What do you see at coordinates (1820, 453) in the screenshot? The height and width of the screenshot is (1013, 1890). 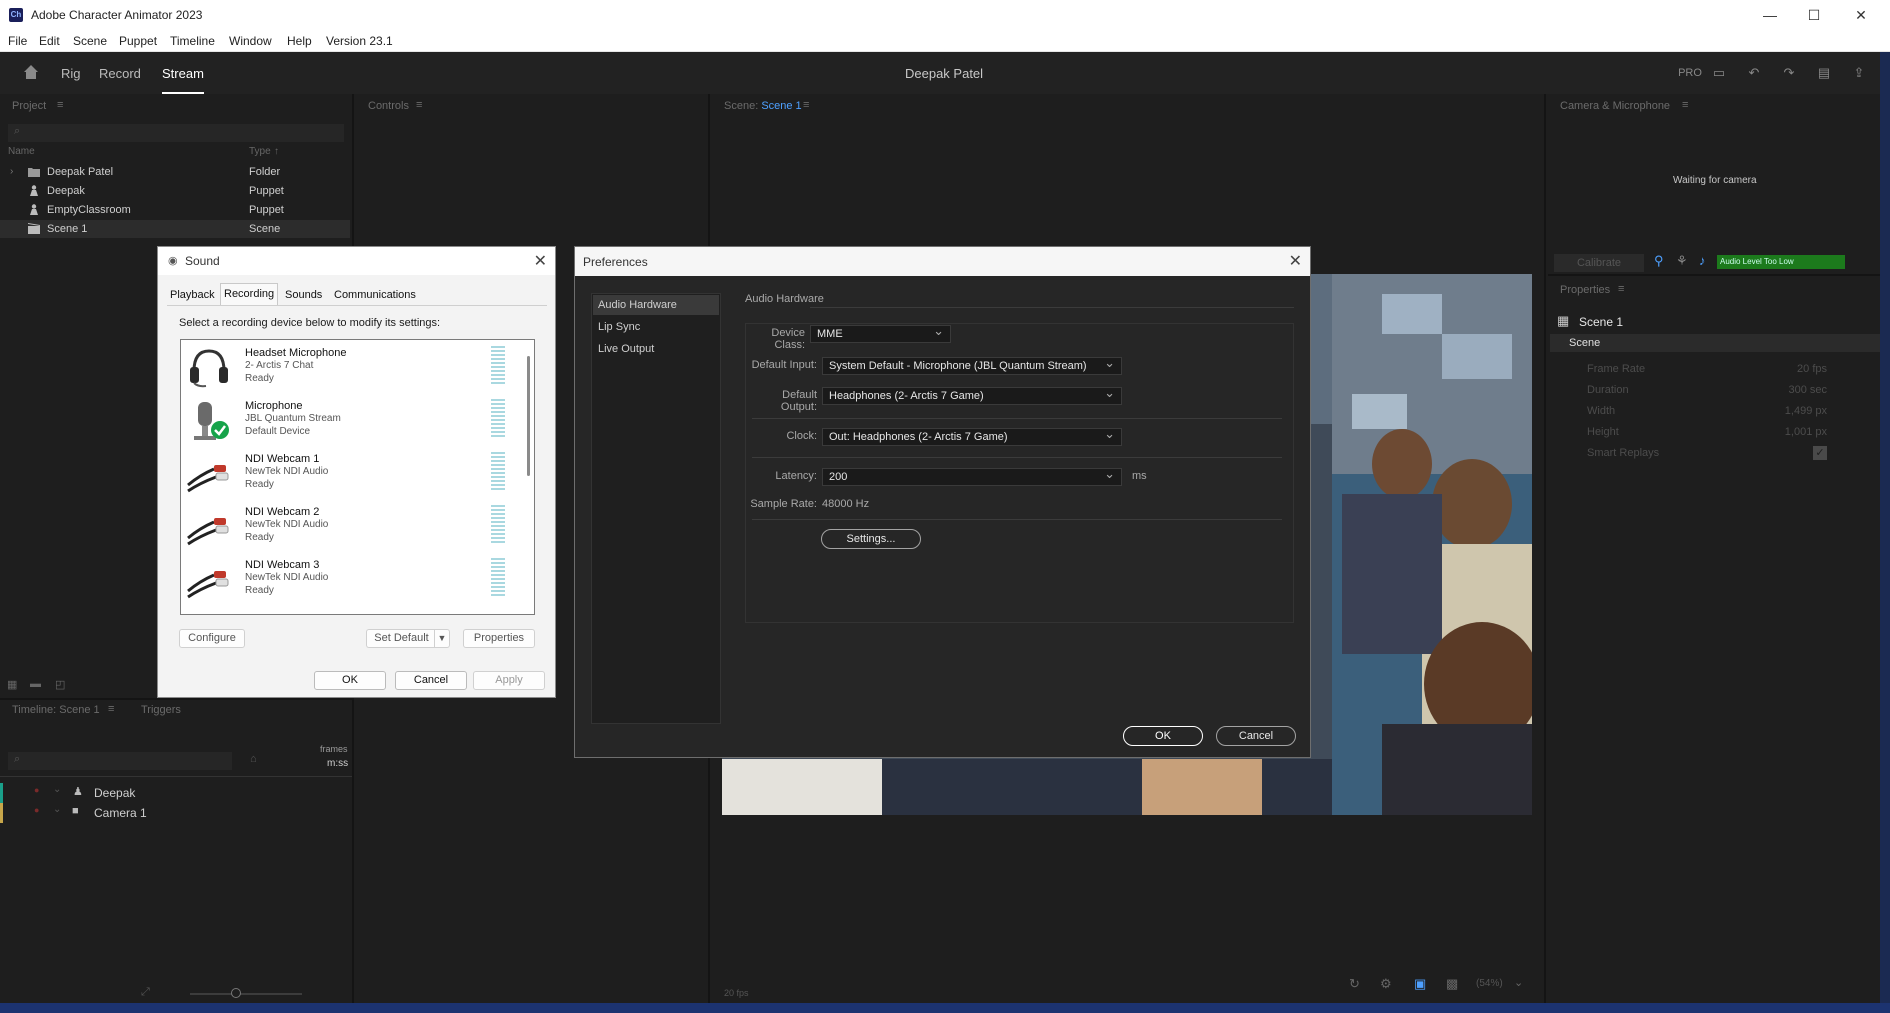 I see `smart-replays-checkbox: ✓` at bounding box center [1820, 453].